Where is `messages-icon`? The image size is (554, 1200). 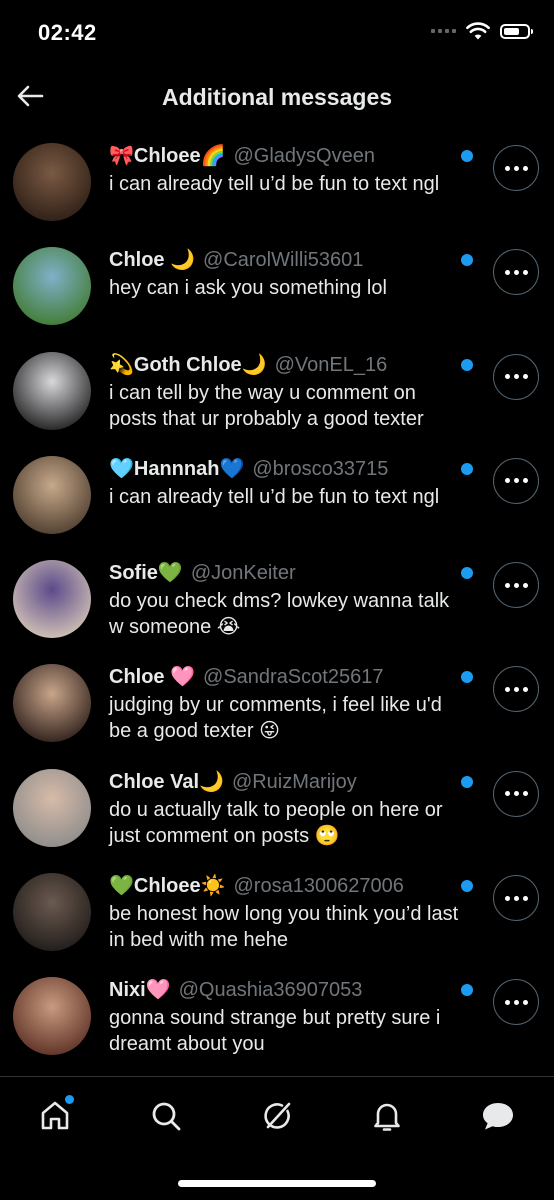 messages-icon is located at coordinates (498, 1116).